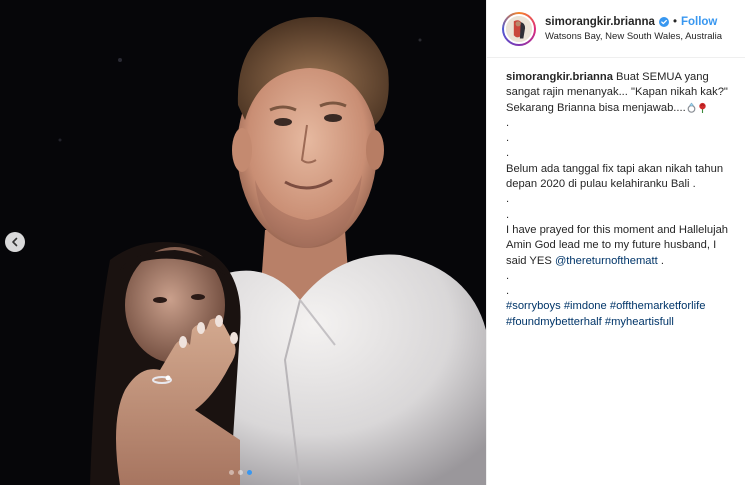 This screenshot has height=485, width=745. I want to click on rose-icon, so click(702, 107).